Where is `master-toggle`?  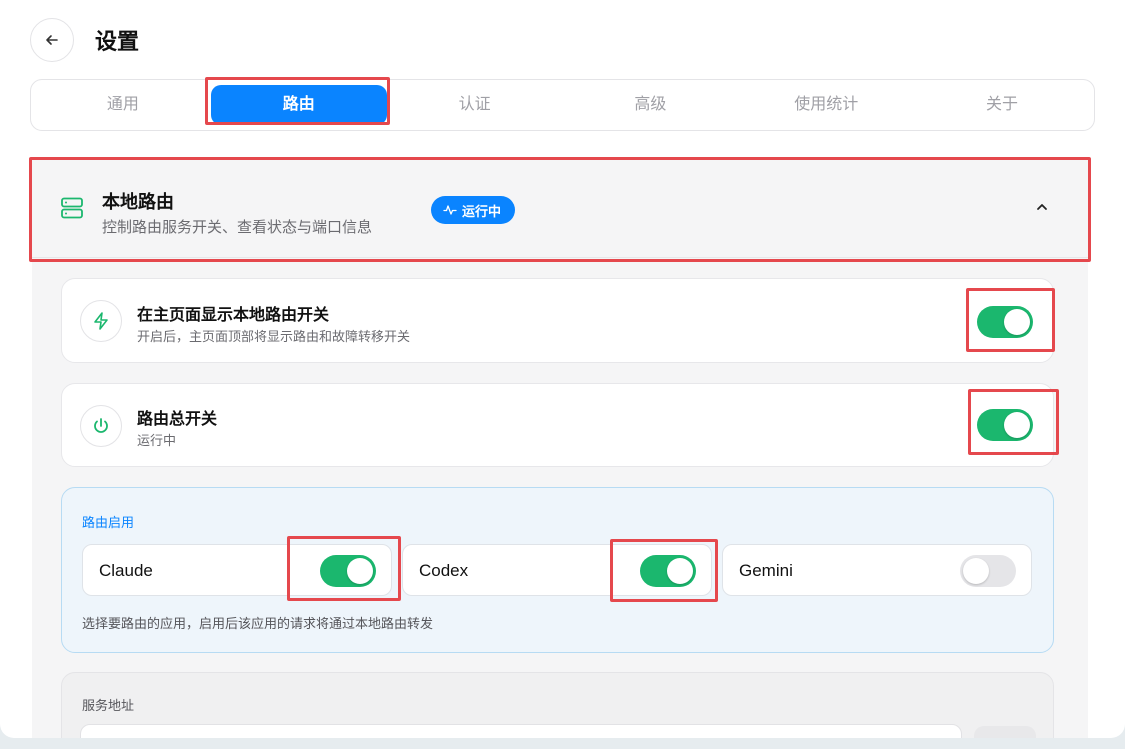 master-toggle is located at coordinates (1005, 425).